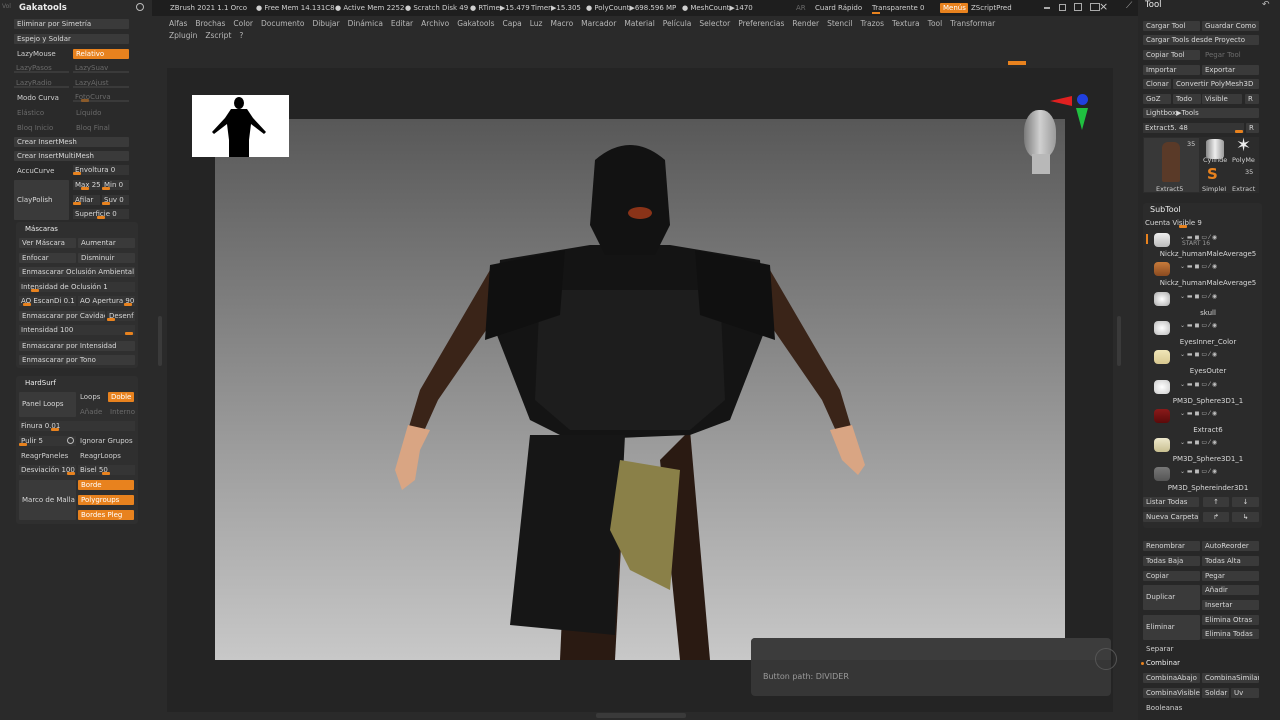 The image size is (1280, 720). Describe the element at coordinates (1104, 7) in the screenshot. I see `close-icon: ×` at that location.